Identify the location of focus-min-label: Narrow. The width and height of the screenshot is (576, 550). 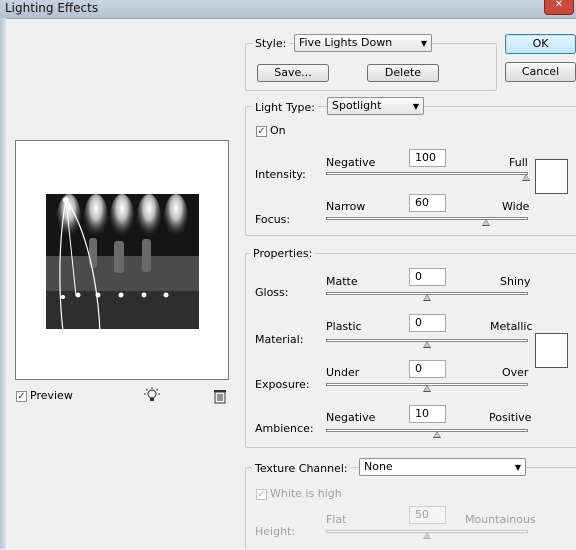
(346, 206).